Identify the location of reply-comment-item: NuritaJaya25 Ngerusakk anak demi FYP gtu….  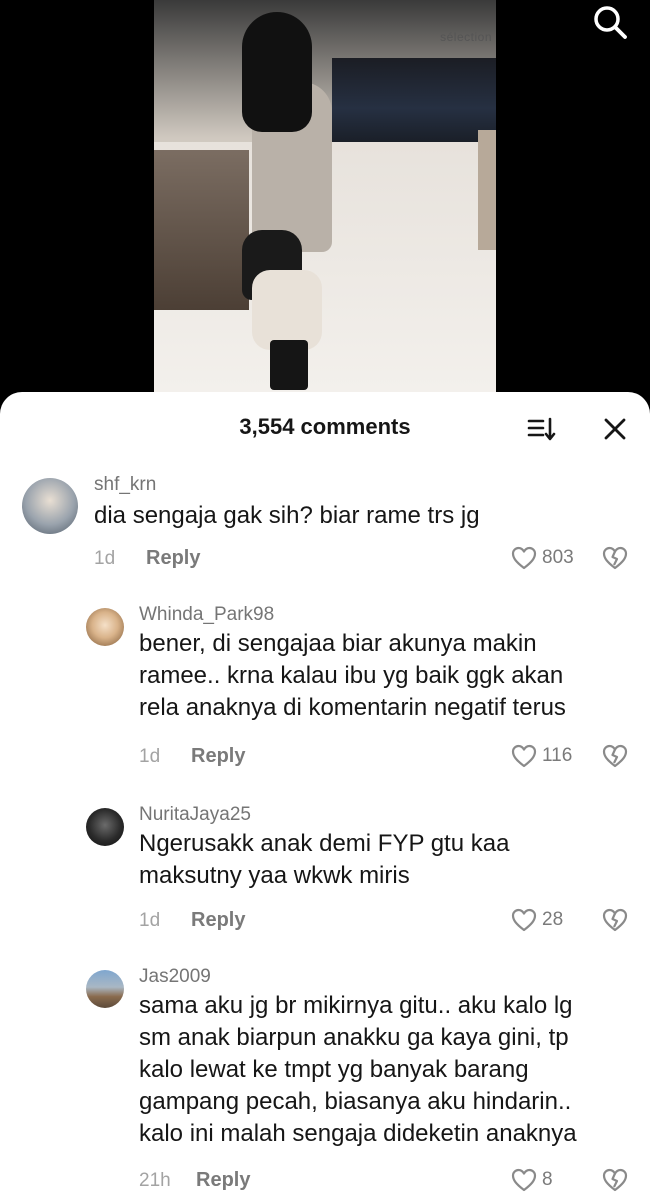
(325, 873).